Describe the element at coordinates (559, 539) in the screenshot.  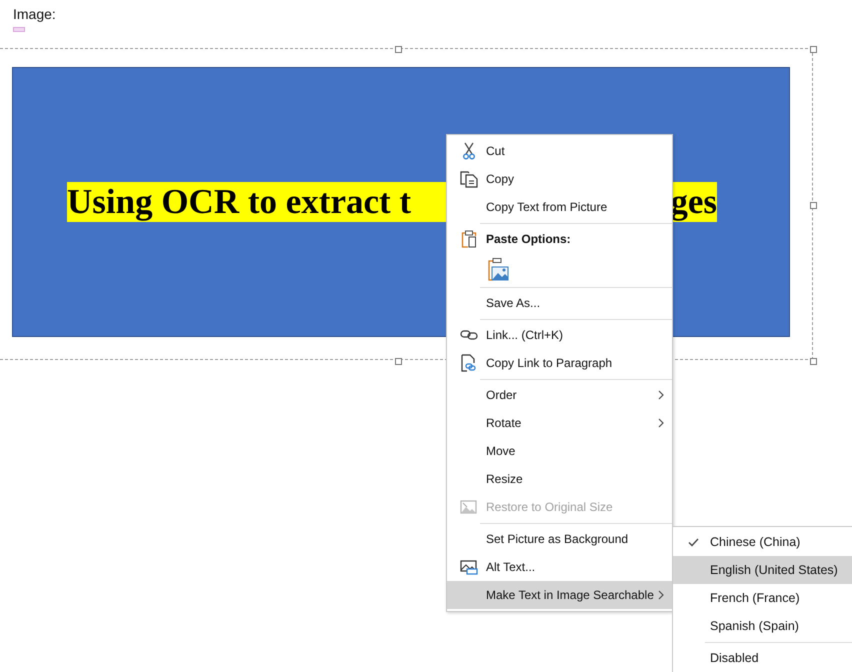
I see `menu-item: Set Picture as Background` at that location.